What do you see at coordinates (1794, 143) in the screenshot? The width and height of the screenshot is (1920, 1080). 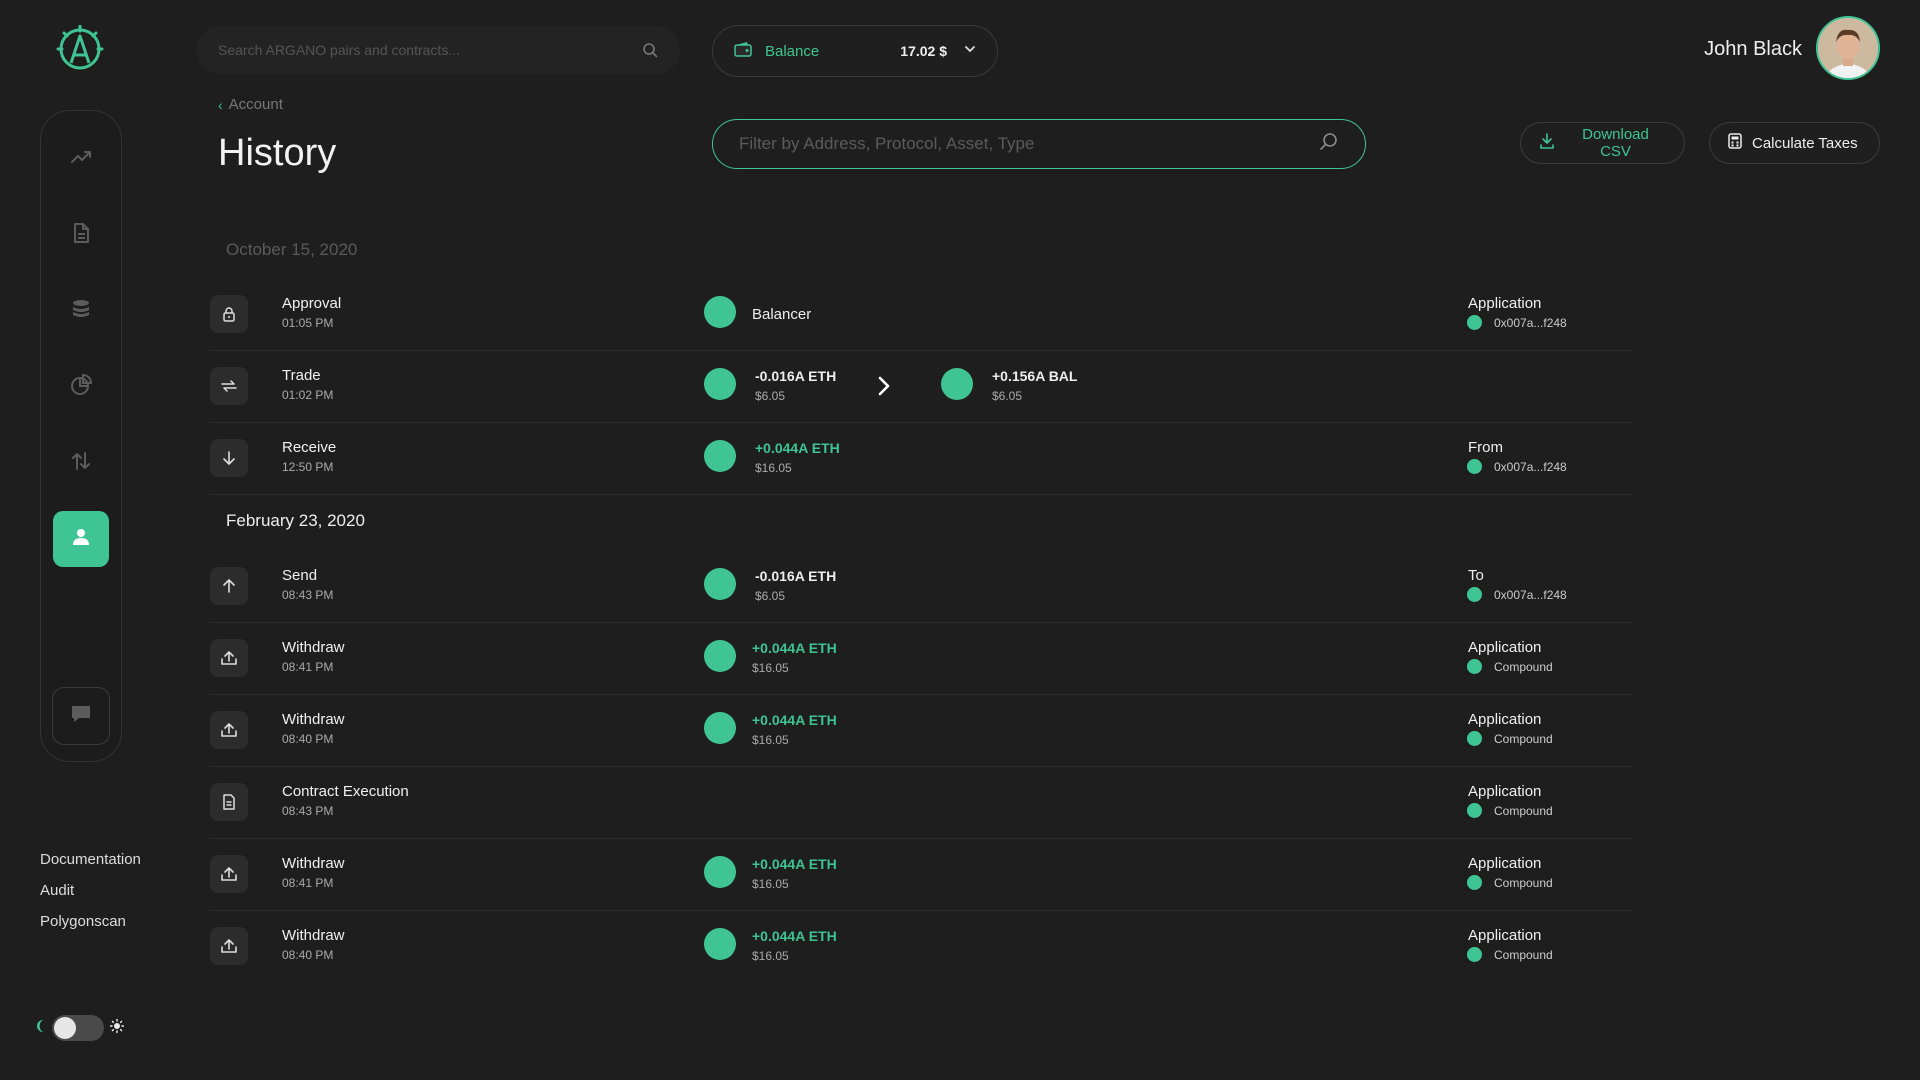 I see `calculate-taxes-button: Calculate Taxes` at bounding box center [1794, 143].